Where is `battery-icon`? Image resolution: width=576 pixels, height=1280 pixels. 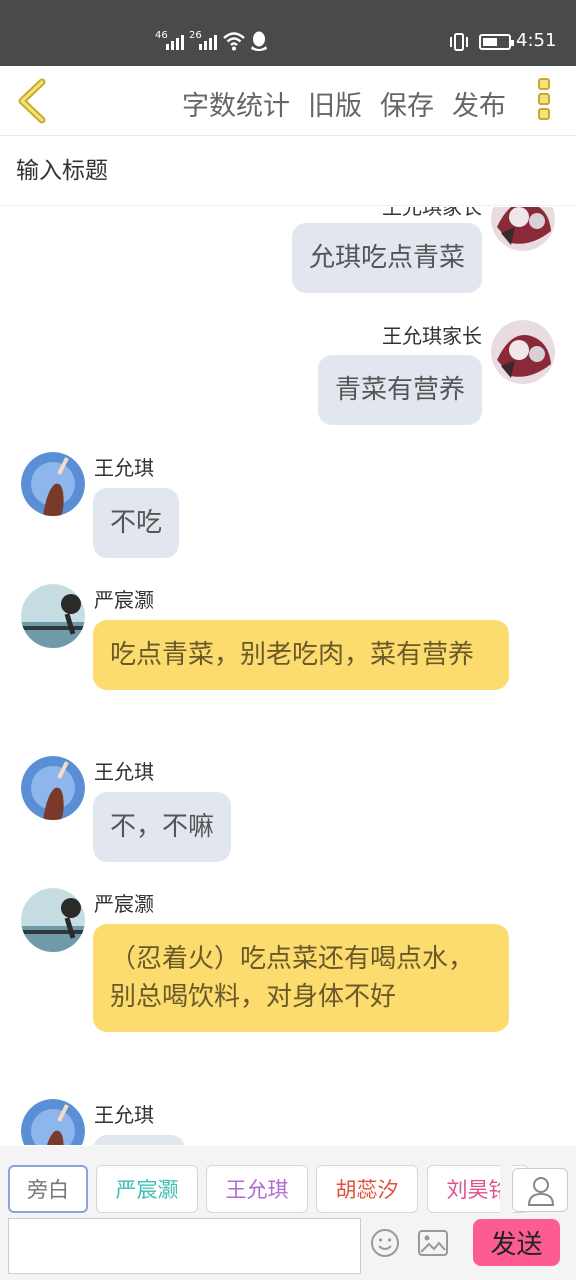 battery-icon is located at coordinates (496, 42).